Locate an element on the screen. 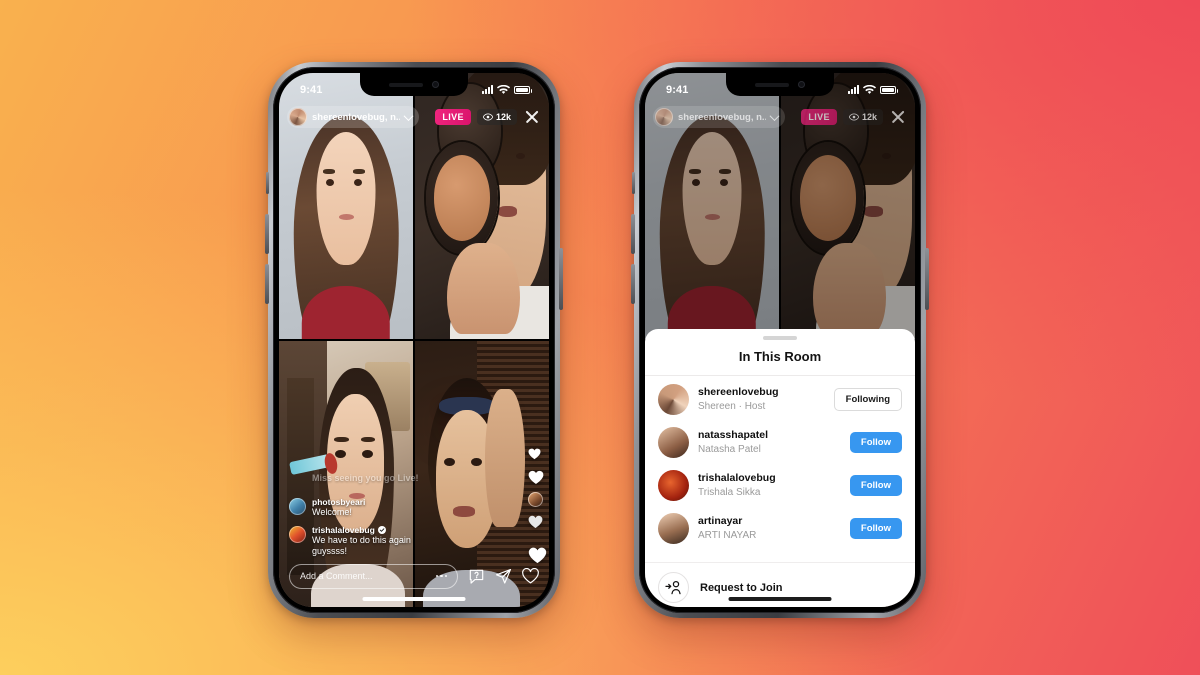 The image size is (1200, 675). list-item: natasshapatel Natasha Patel Follow is located at coordinates (780, 442).